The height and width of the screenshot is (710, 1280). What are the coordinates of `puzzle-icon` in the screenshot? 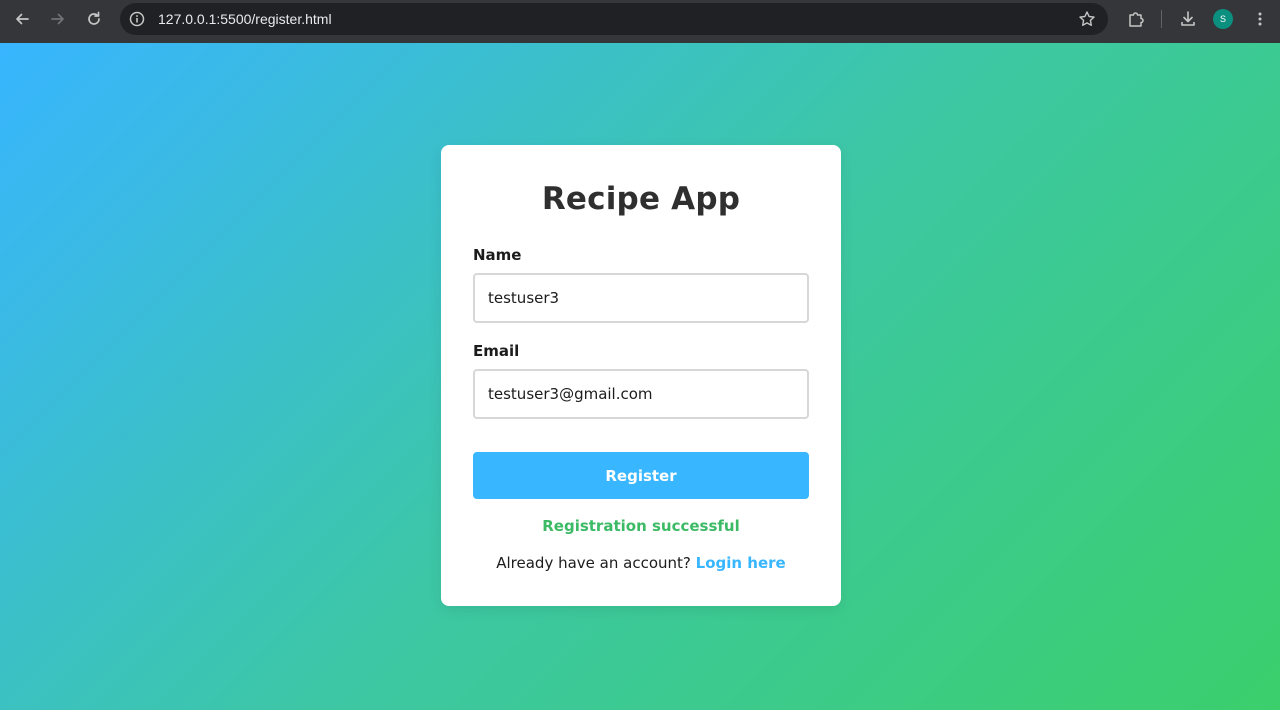 It's located at (1136, 19).